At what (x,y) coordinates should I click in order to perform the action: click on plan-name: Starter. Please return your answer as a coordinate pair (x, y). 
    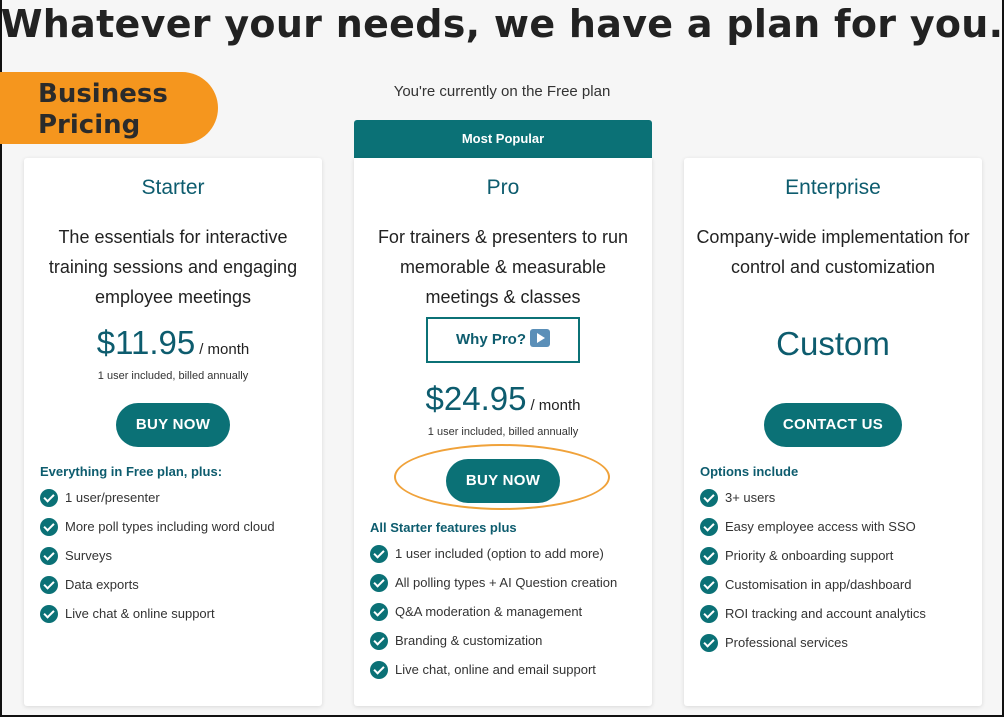
    Looking at the image, I should click on (173, 187).